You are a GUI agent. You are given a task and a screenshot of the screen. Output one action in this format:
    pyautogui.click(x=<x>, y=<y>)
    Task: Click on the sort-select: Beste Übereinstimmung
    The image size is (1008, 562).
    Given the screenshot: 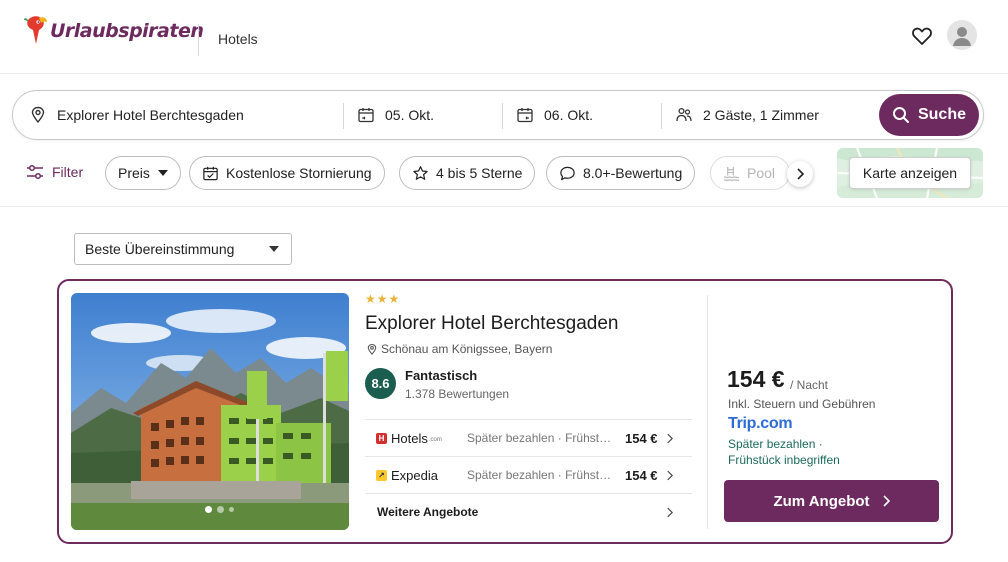 What is the action you would take?
    pyautogui.click(x=183, y=249)
    